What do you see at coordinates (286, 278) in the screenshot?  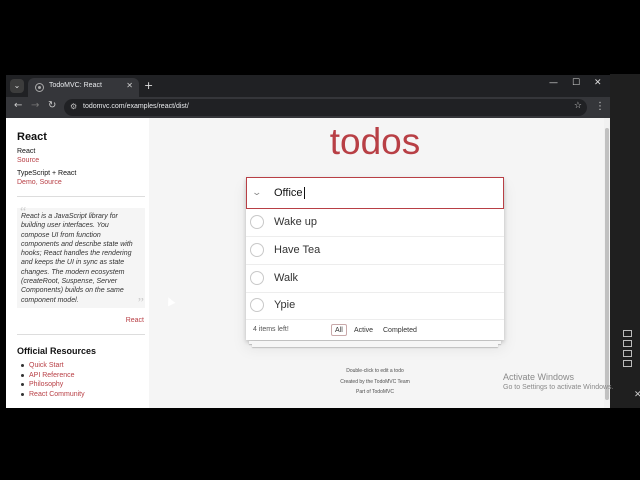 I see `todo-label: Walk` at bounding box center [286, 278].